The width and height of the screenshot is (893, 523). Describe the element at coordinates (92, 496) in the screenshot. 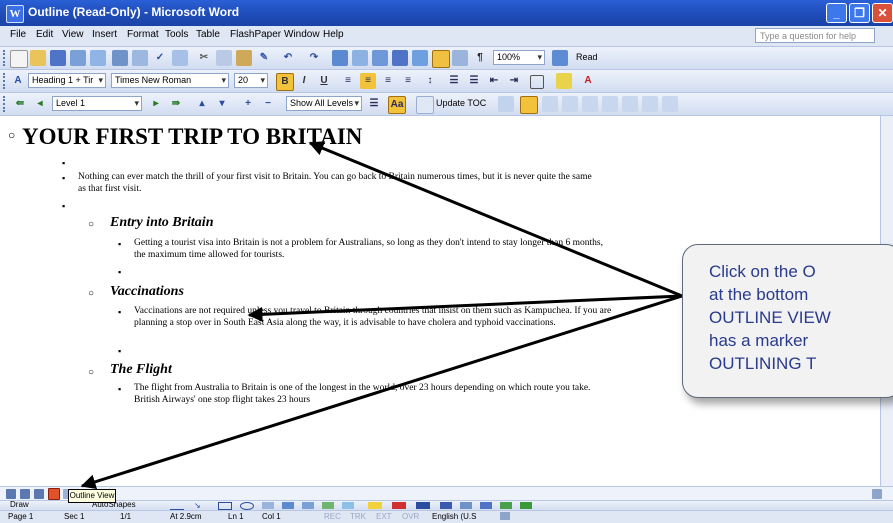

I see `outline-view-tooltip: Outline View` at that location.